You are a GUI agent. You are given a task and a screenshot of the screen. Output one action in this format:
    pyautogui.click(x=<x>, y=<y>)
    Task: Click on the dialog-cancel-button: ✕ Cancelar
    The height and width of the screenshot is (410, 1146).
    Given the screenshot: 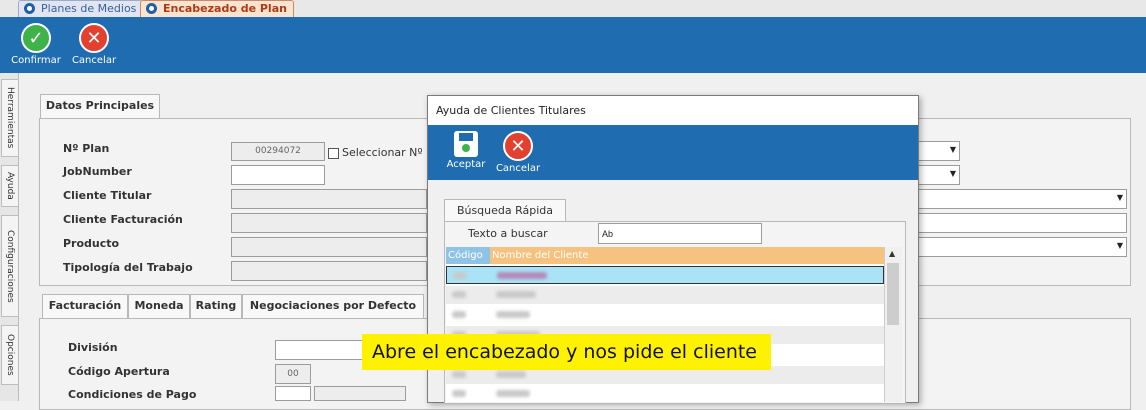 What is the action you would take?
    pyautogui.click(x=518, y=152)
    